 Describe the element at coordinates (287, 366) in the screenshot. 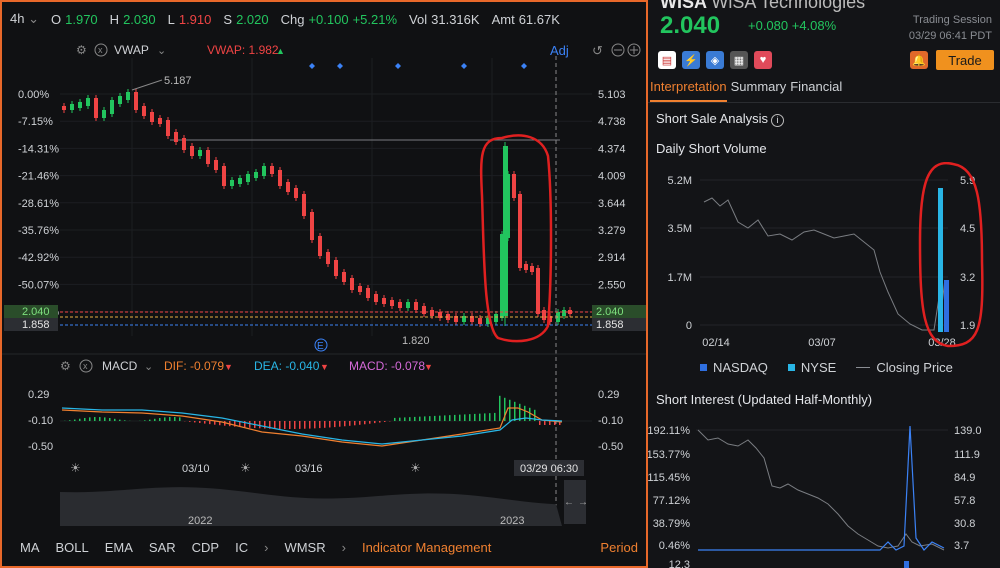

I see `dea-value: DEA: -0.040` at that location.